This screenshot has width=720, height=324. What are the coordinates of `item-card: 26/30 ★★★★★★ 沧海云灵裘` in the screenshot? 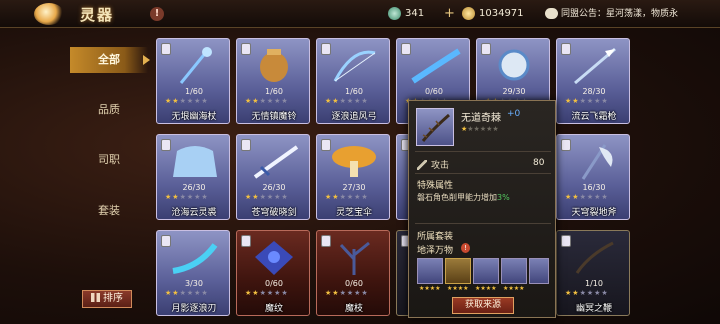 It's located at (193, 177).